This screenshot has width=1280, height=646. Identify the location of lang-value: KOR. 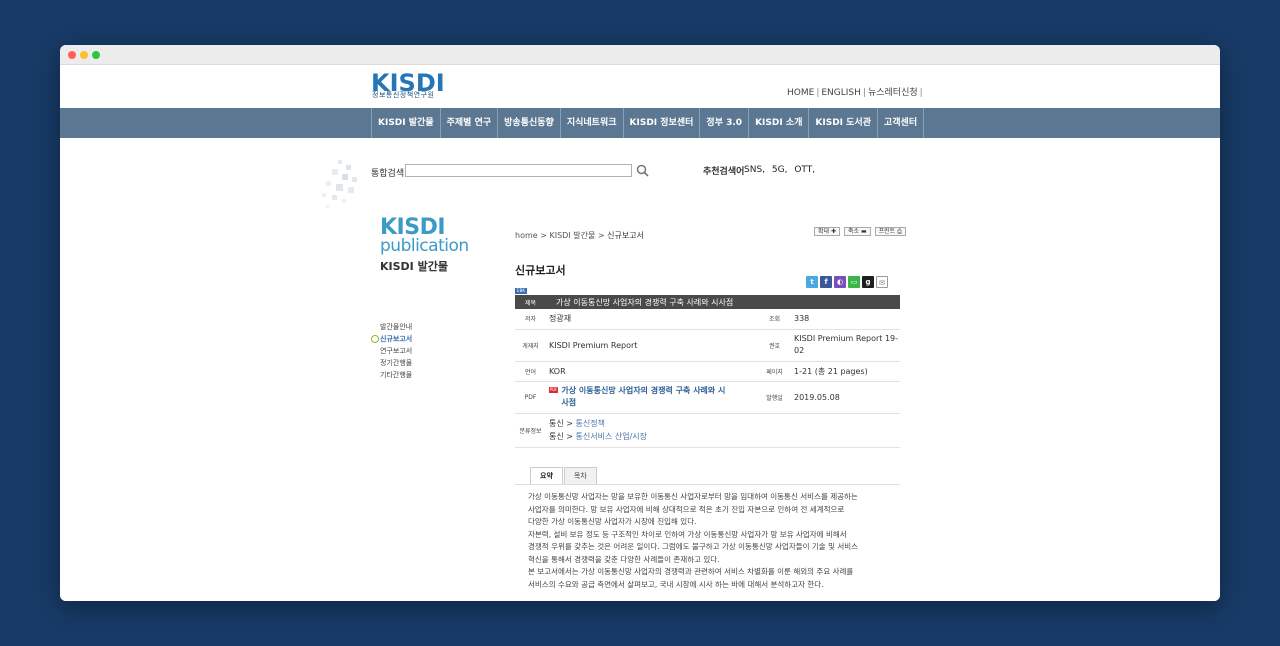
(651, 371).